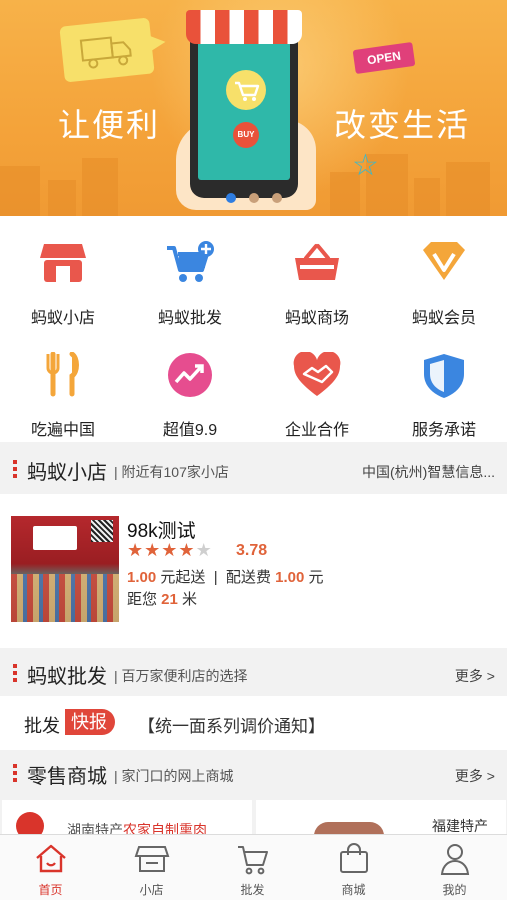 The image size is (507, 900). I want to click on delivery-info: 1.00 元起送 | 配送费 1.00 元, so click(225, 577).